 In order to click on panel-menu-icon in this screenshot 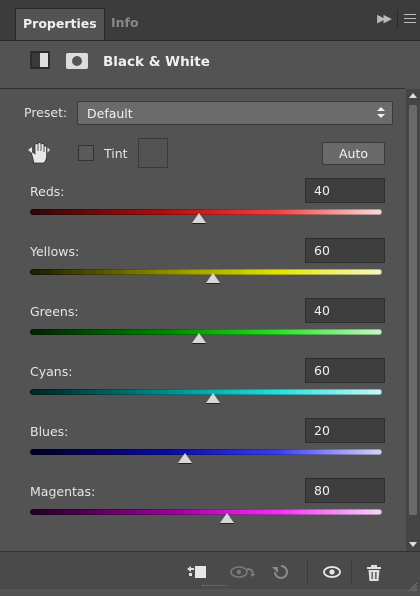, I will do `click(410, 19)`.